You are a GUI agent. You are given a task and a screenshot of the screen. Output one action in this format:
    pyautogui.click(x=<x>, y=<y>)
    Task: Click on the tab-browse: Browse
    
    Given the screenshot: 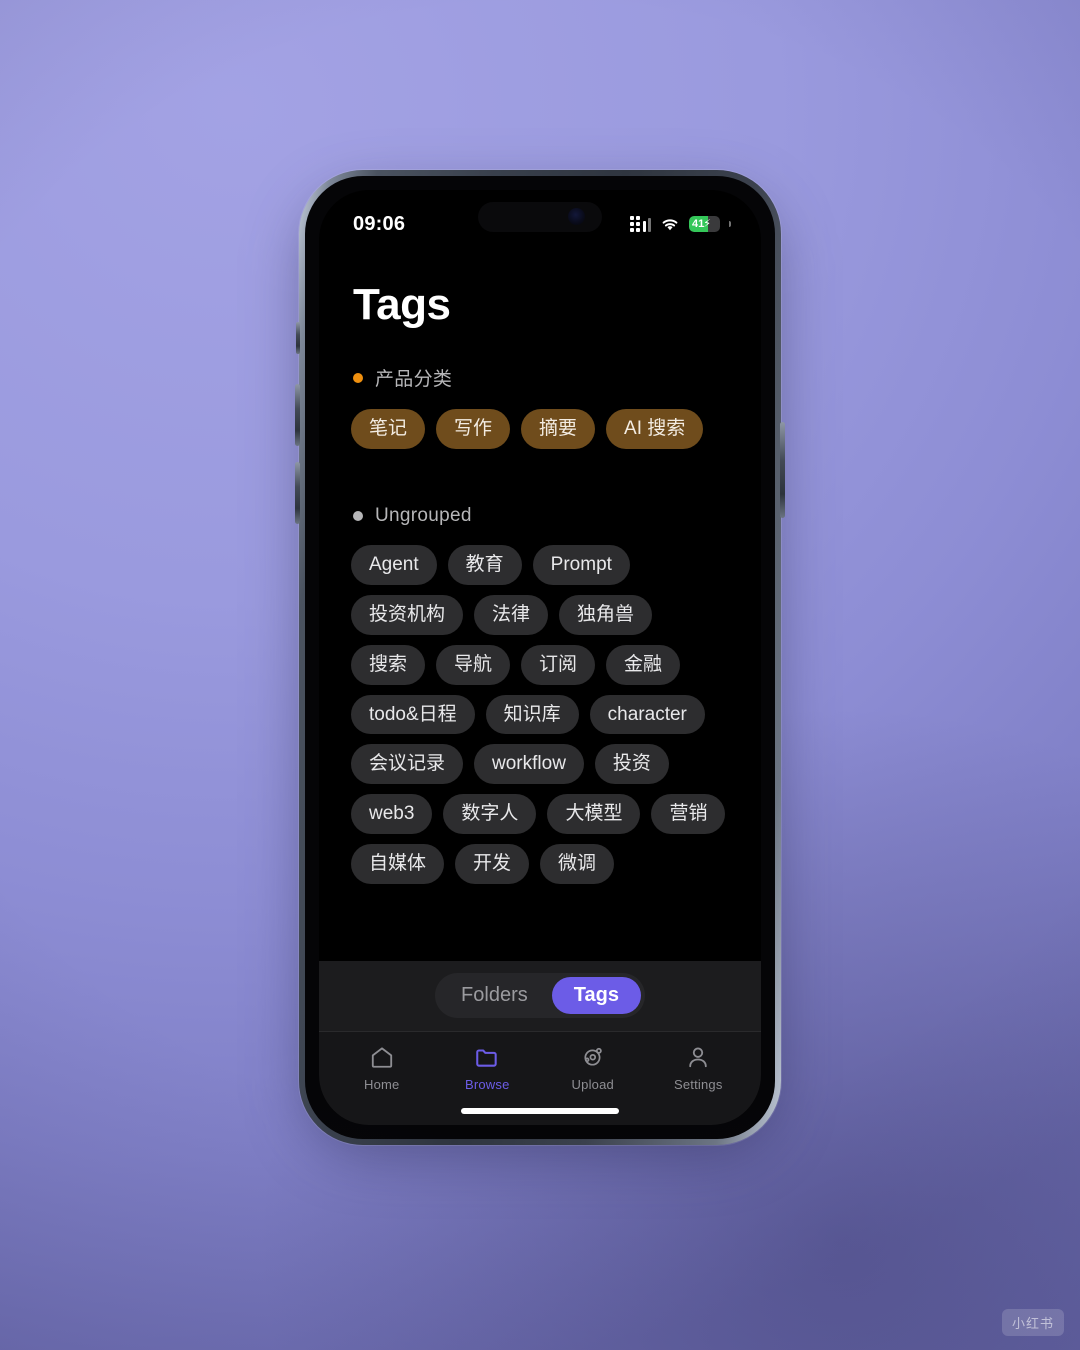 What is the action you would take?
    pyautogui.click(x=488, y=1068)
    